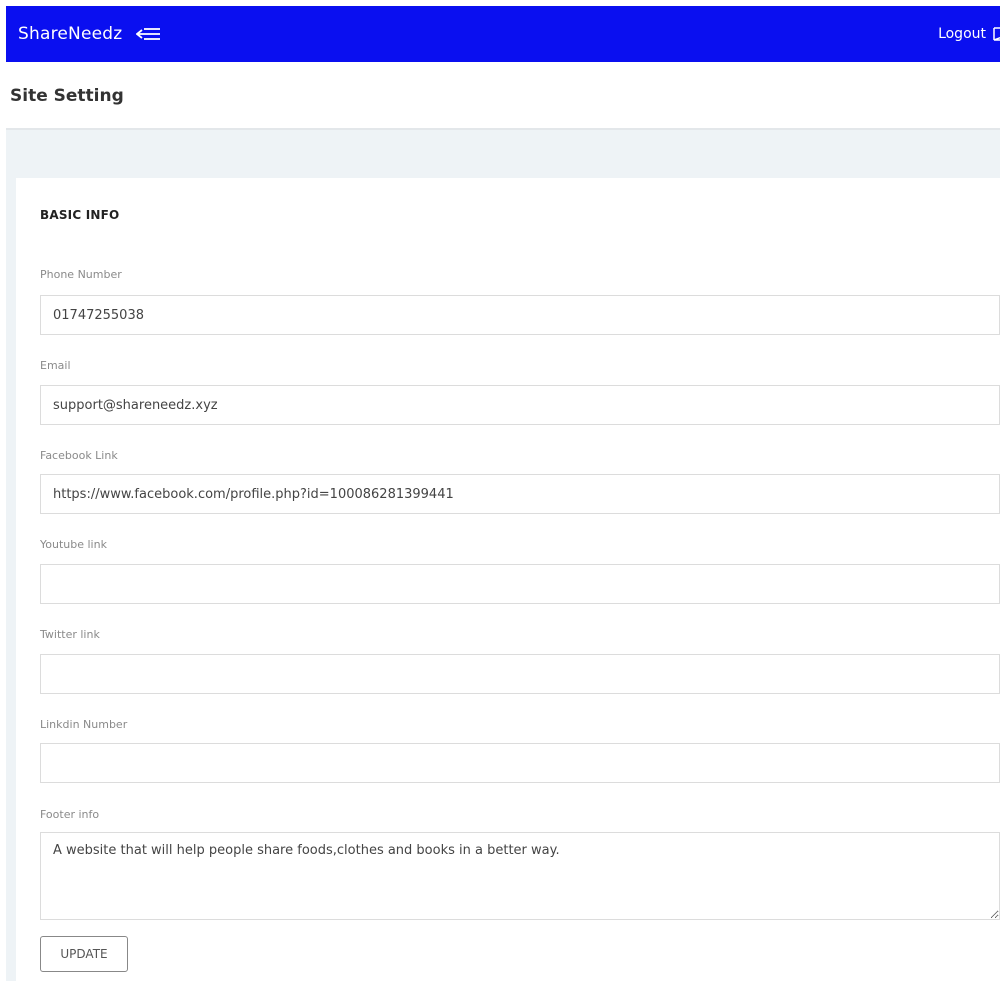  What do you see at coordinates (520, 763) in the screenshot?
I see `linkedin-input` at bounding box center [520, 763].